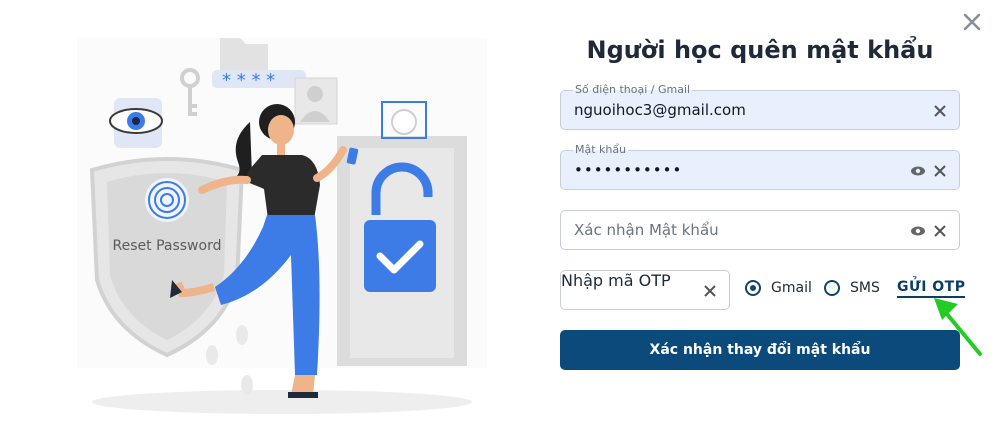 This screenshot has height=448, width=995. I want to click on password-field-value: •••••••••••, so click(628, 170).